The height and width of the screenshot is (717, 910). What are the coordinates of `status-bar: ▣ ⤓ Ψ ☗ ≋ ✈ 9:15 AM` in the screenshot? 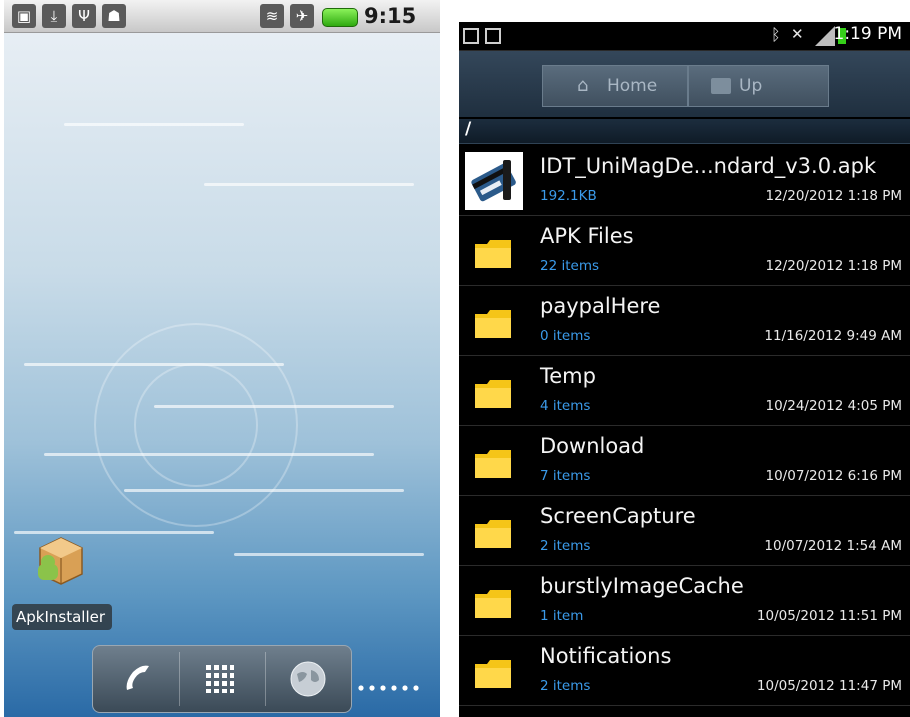 It's located at (222, 25).